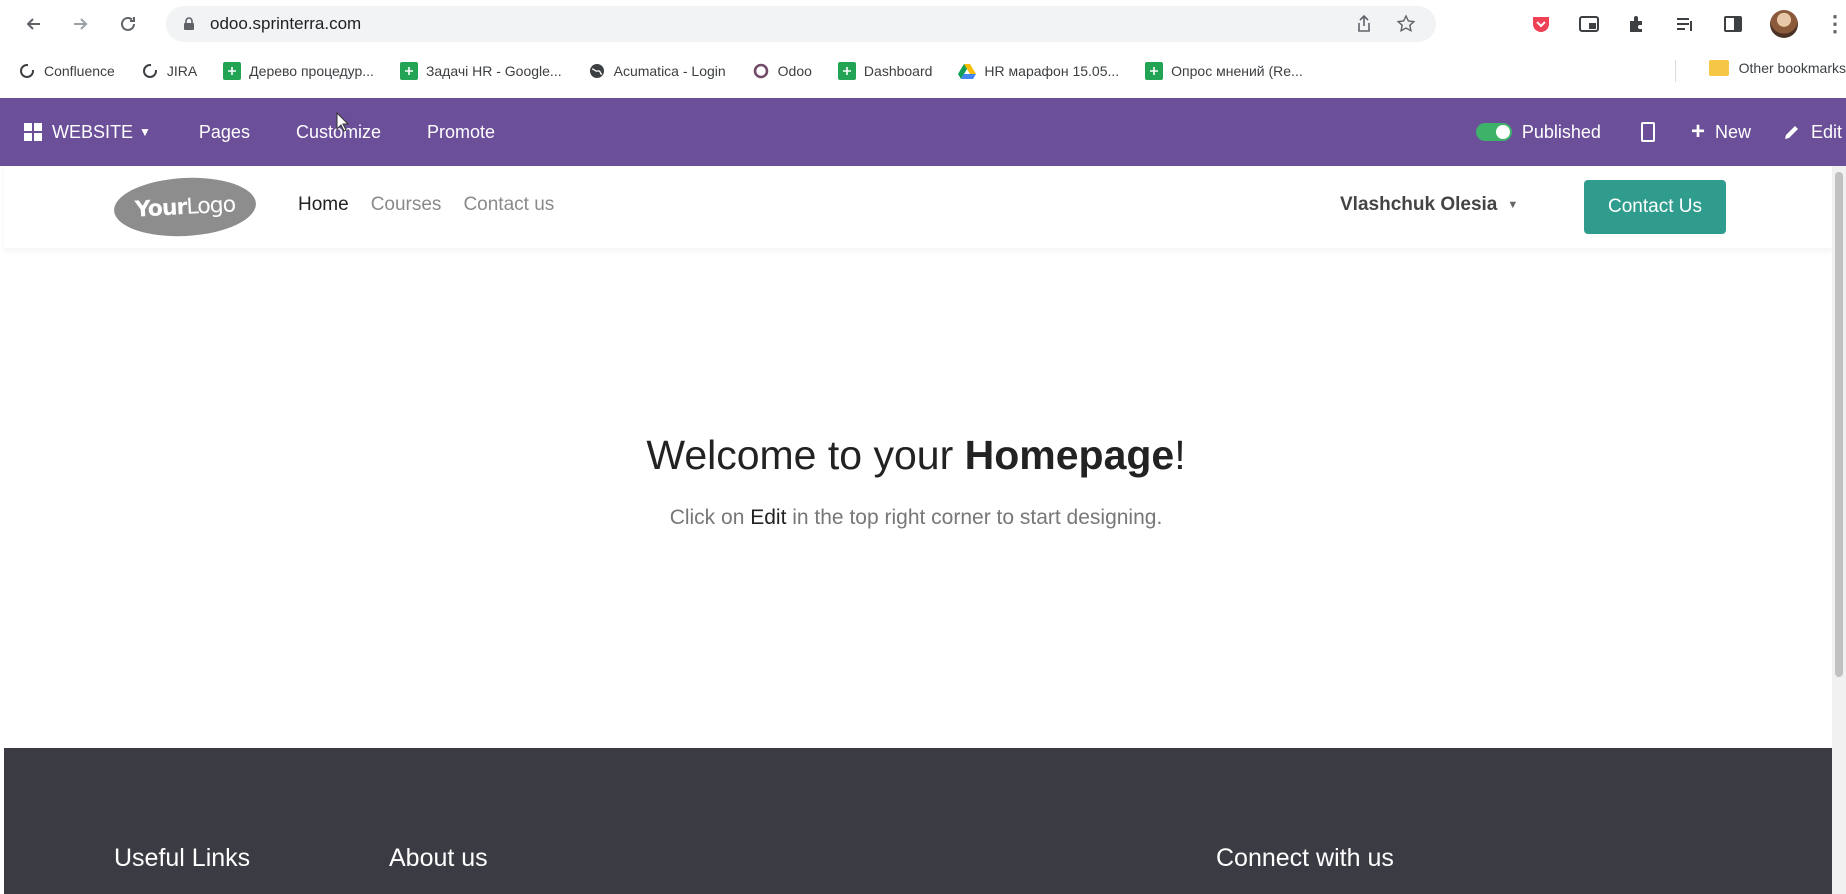 The width and height of the screenshot is (1846, 894). I want to click on menu-promote: Promote, so click(461, 132).